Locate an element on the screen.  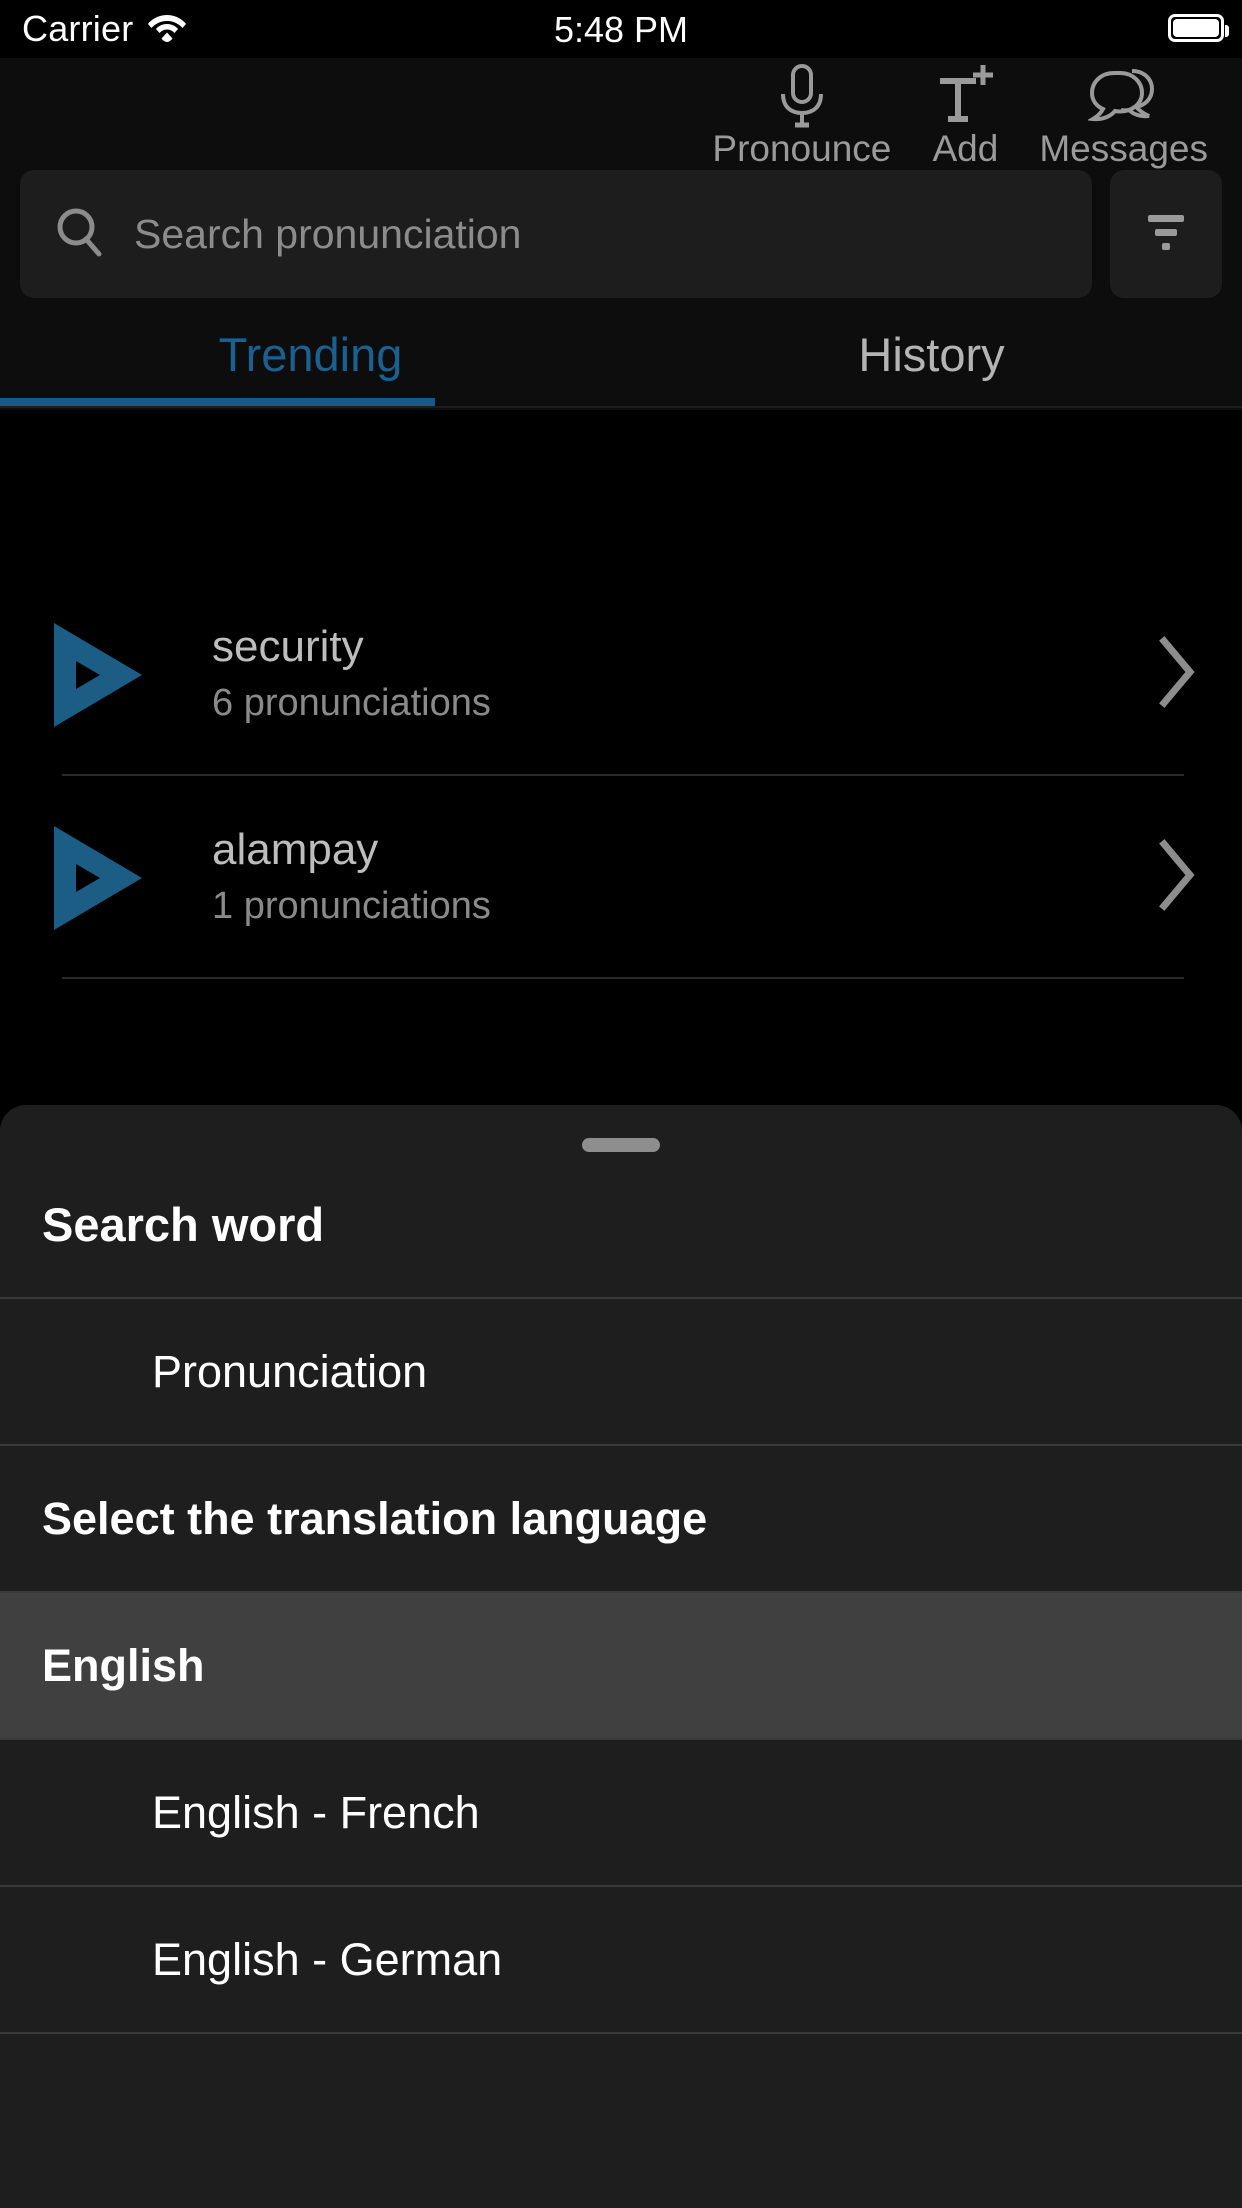
row-separator is located at coordinates (623, 978).